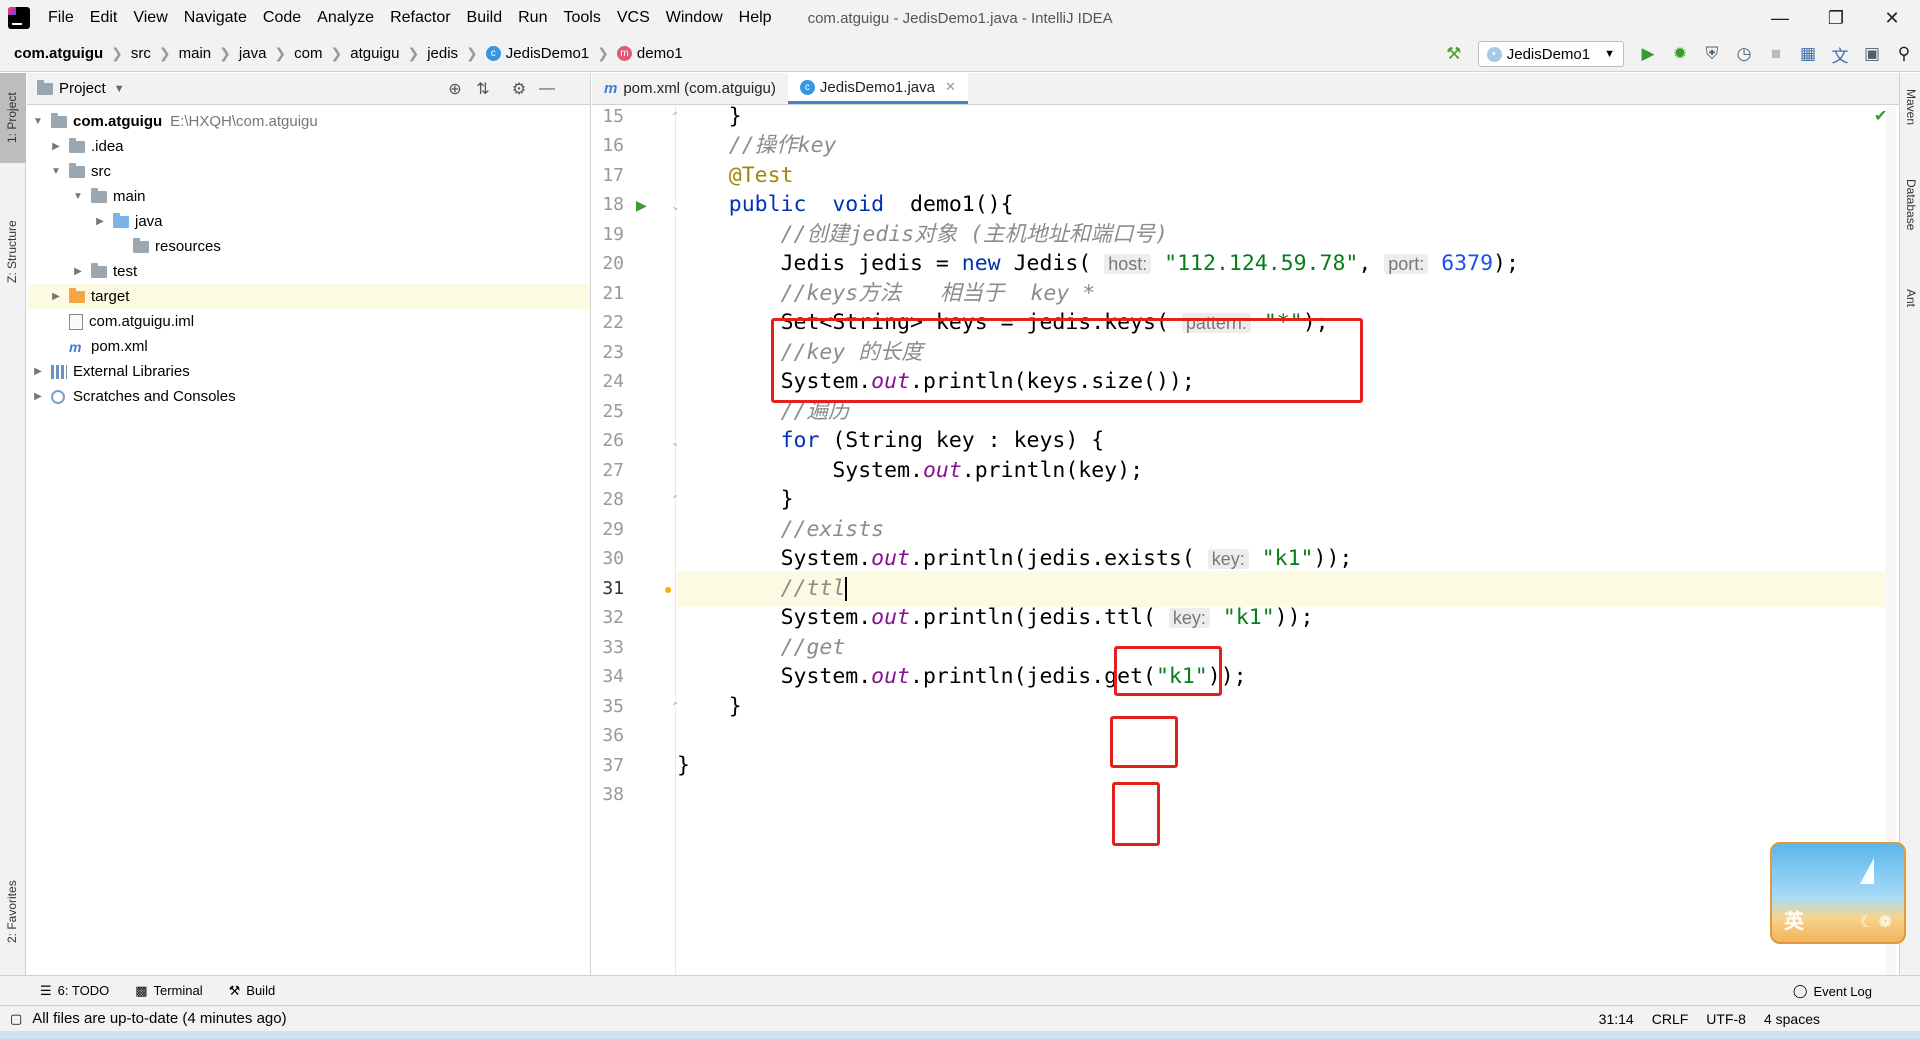 The image size is (1920, 1039). What do you see at coordinates (168, 991) in the screenshot?
I see `terminal-button: ▩ Terminal` at bounding box center [168, 991].